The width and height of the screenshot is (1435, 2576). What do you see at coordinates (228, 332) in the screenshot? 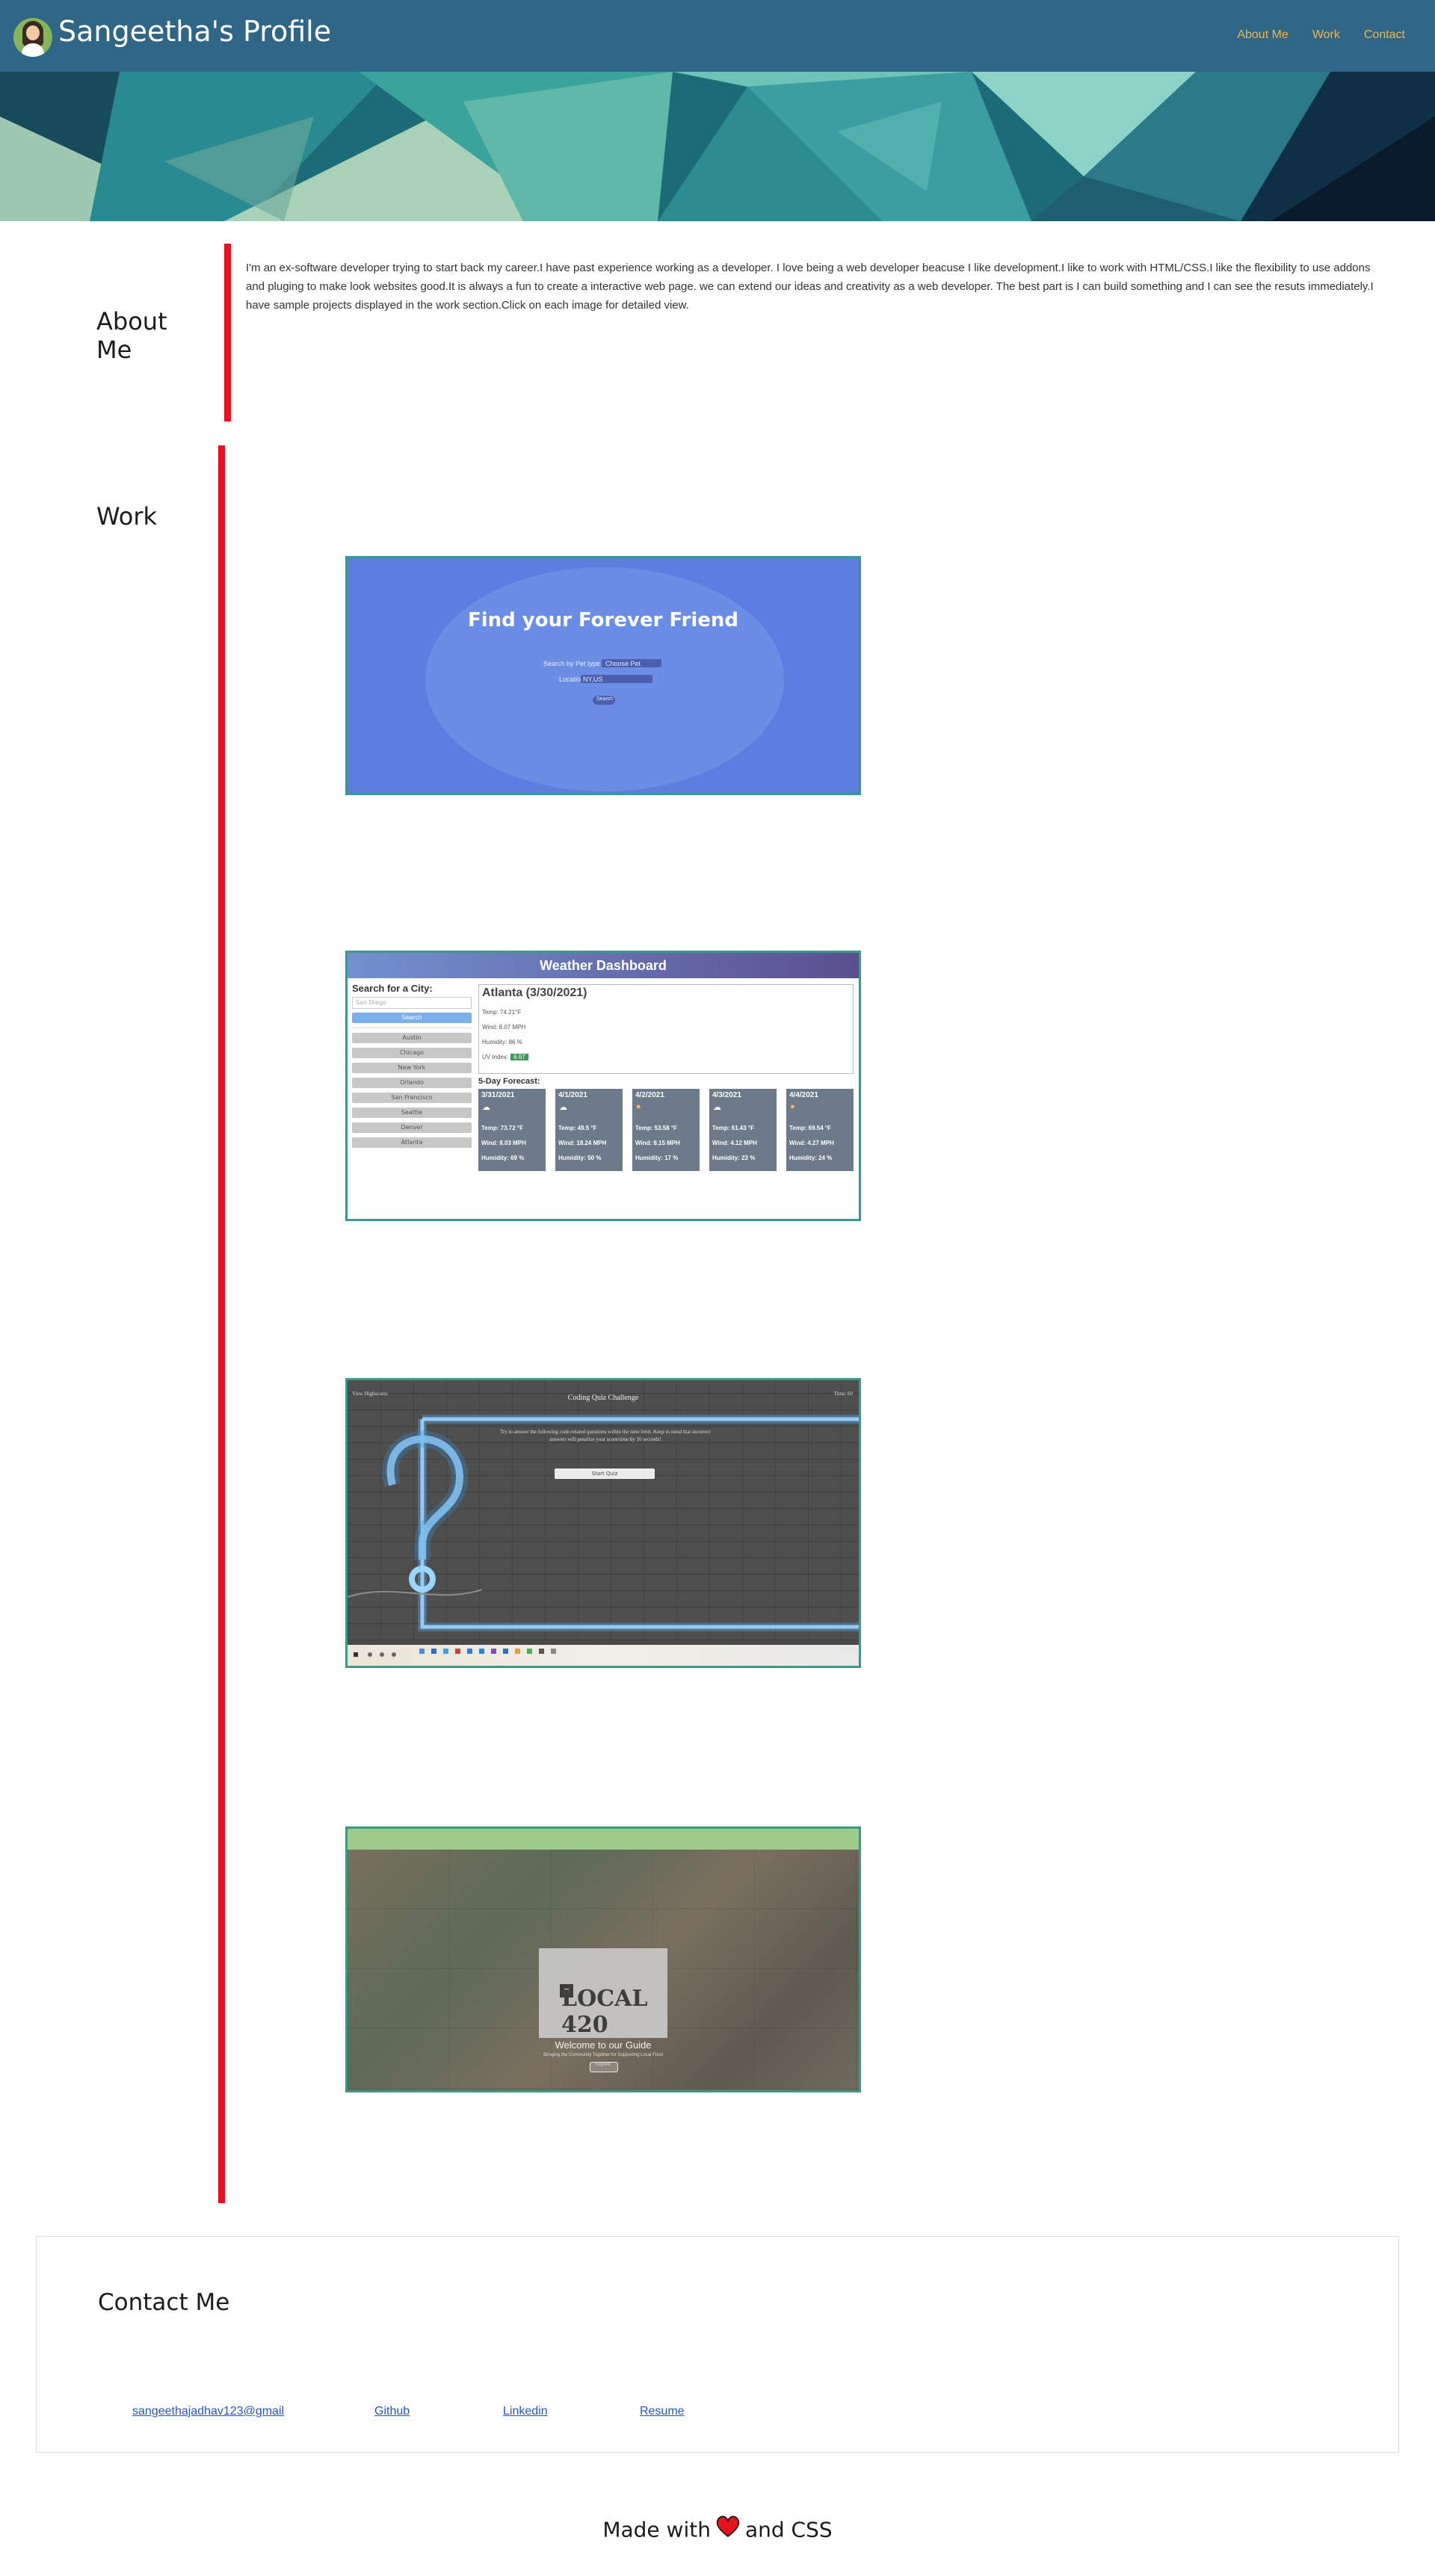
I see `about-accent-bar` at bounding box center [228, 332].